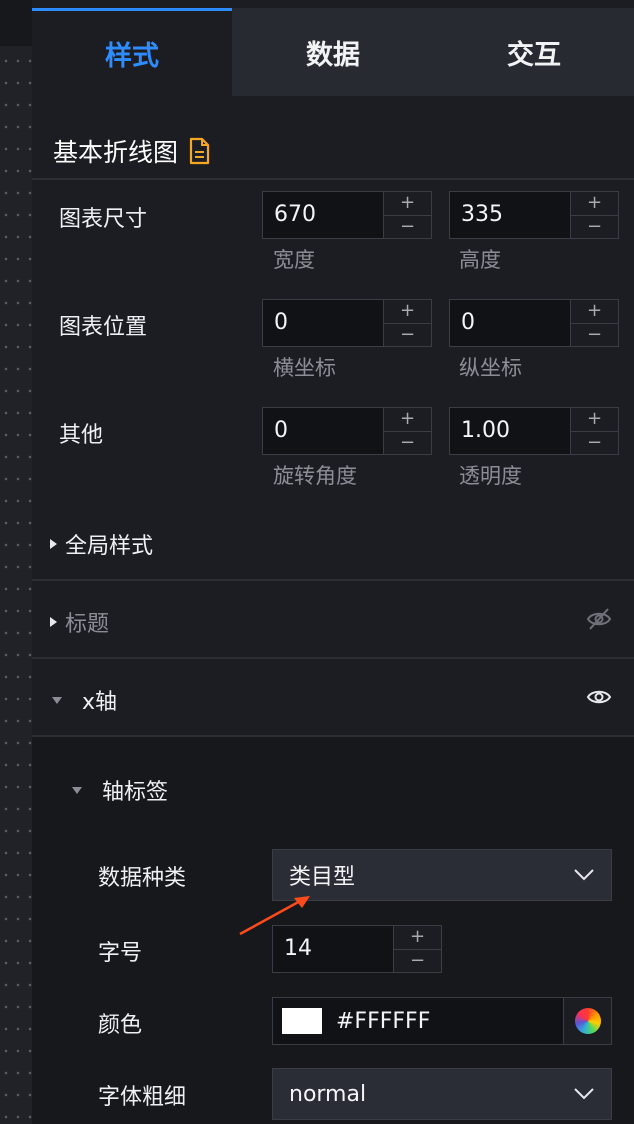  What do you see at coordinates (142, 878) in the screenshot?
I see `data-type-label: 数据种类` at bounding box center [142, 878].